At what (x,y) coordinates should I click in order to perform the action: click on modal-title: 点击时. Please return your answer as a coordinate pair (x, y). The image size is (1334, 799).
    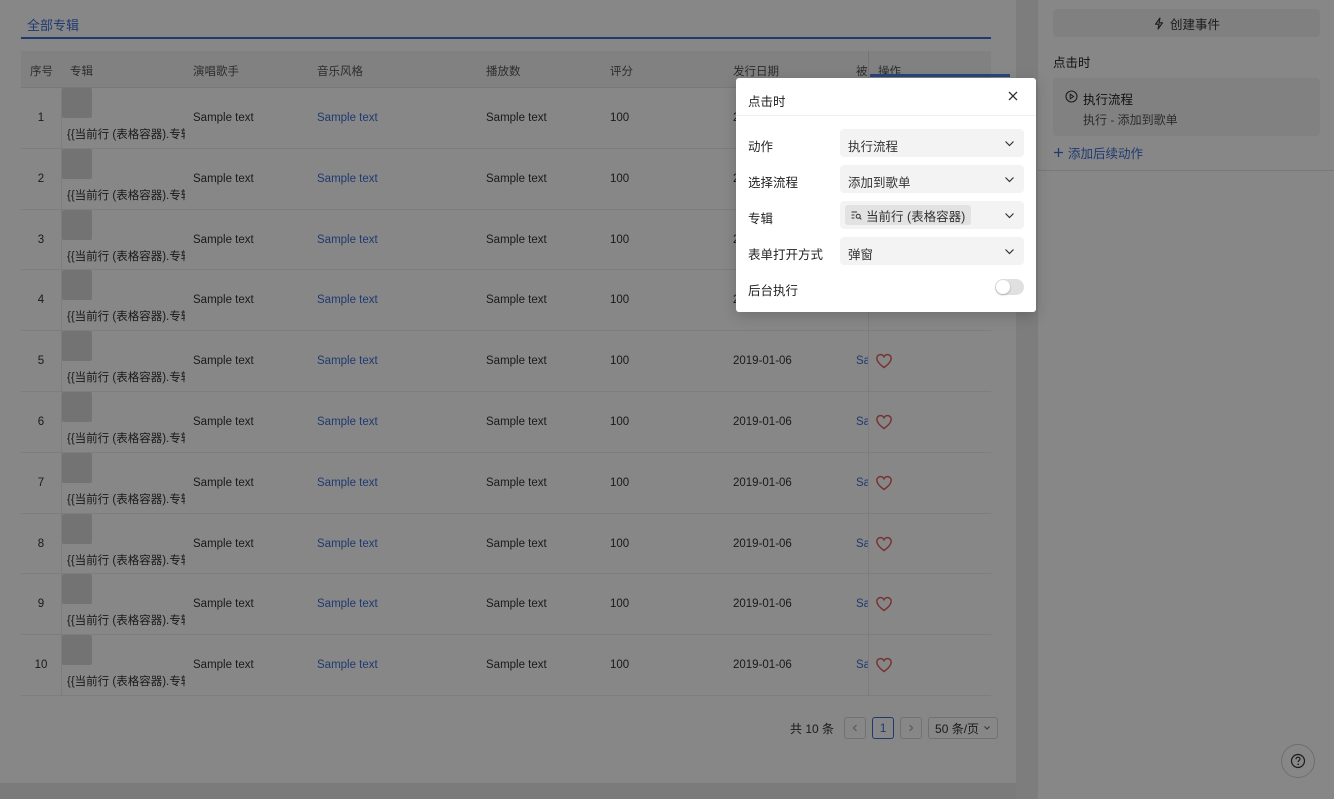
    Looking at the image, I should click on (767, 102).